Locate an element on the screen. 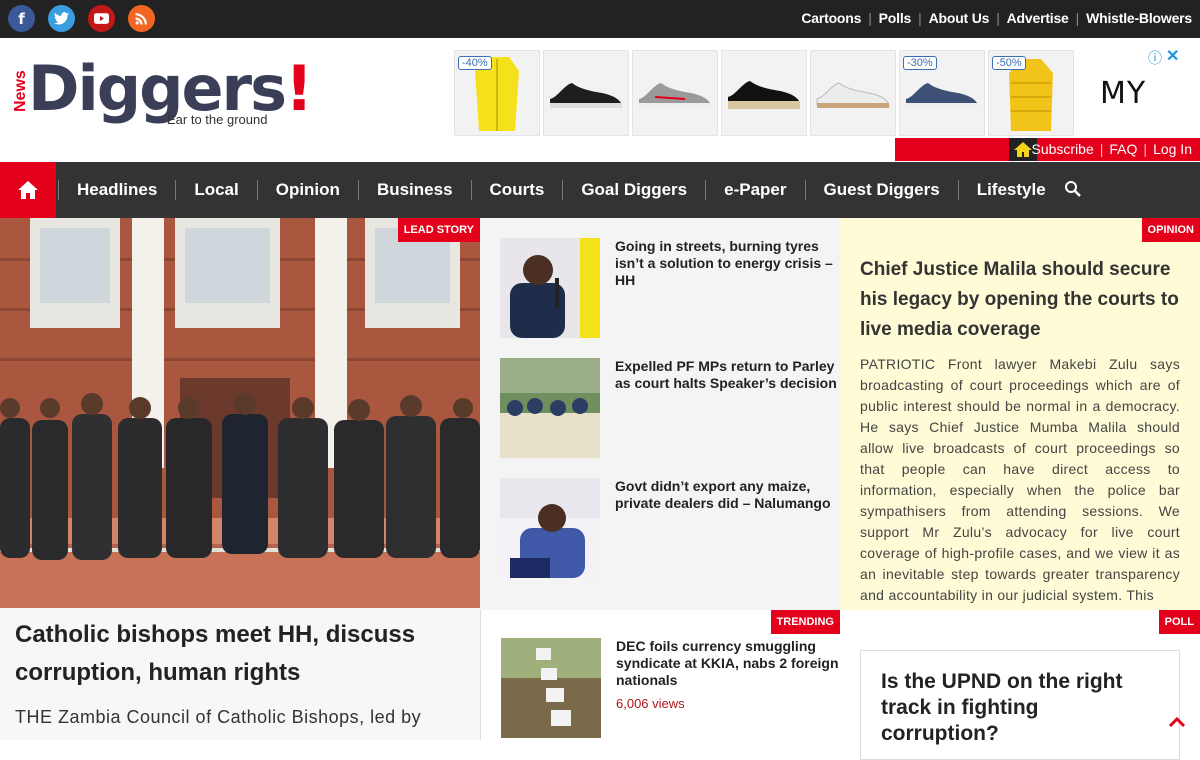 This screenshot has width=1200, height=760. utility-links: Subscribe | FAQ | Log In is located at coordinates (1112, 149).